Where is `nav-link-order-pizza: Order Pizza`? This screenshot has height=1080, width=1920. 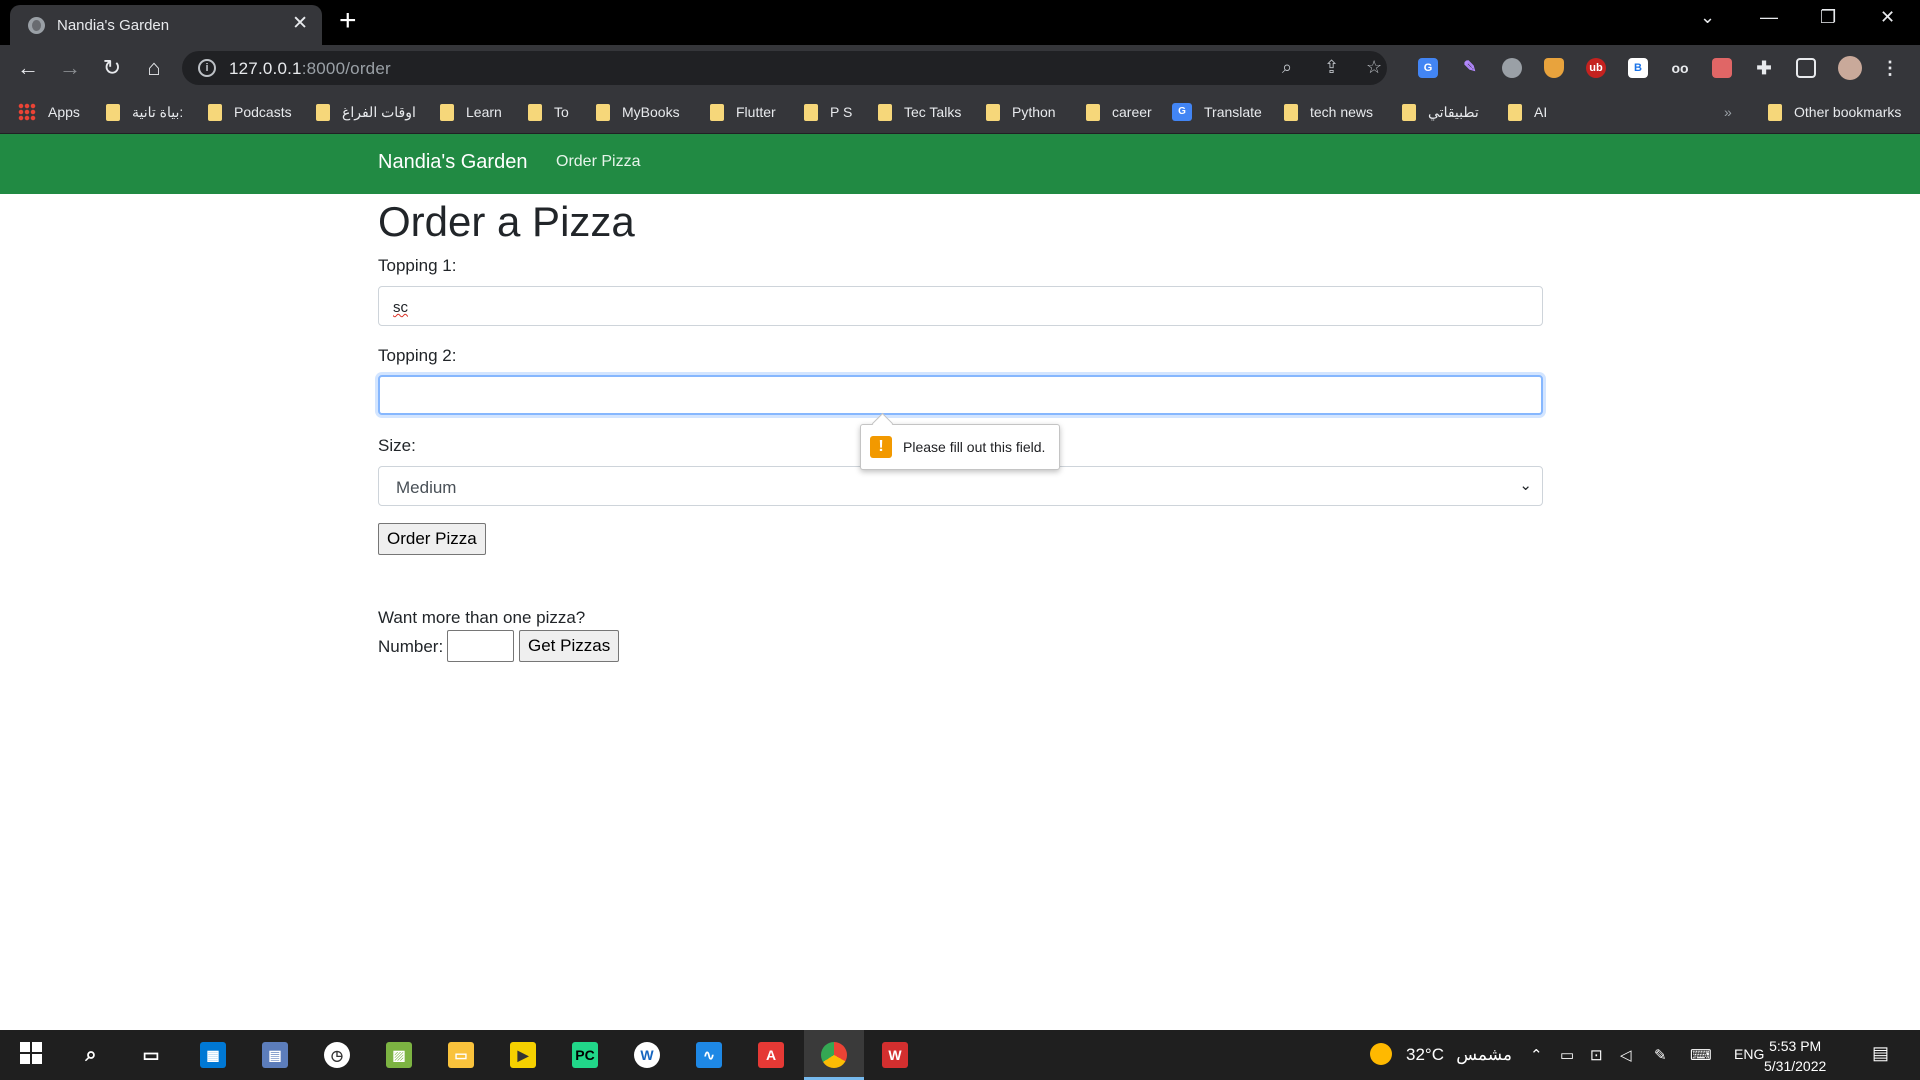 nav-link-order-pizza: Order Pizza is located at coordinates (598, 162).